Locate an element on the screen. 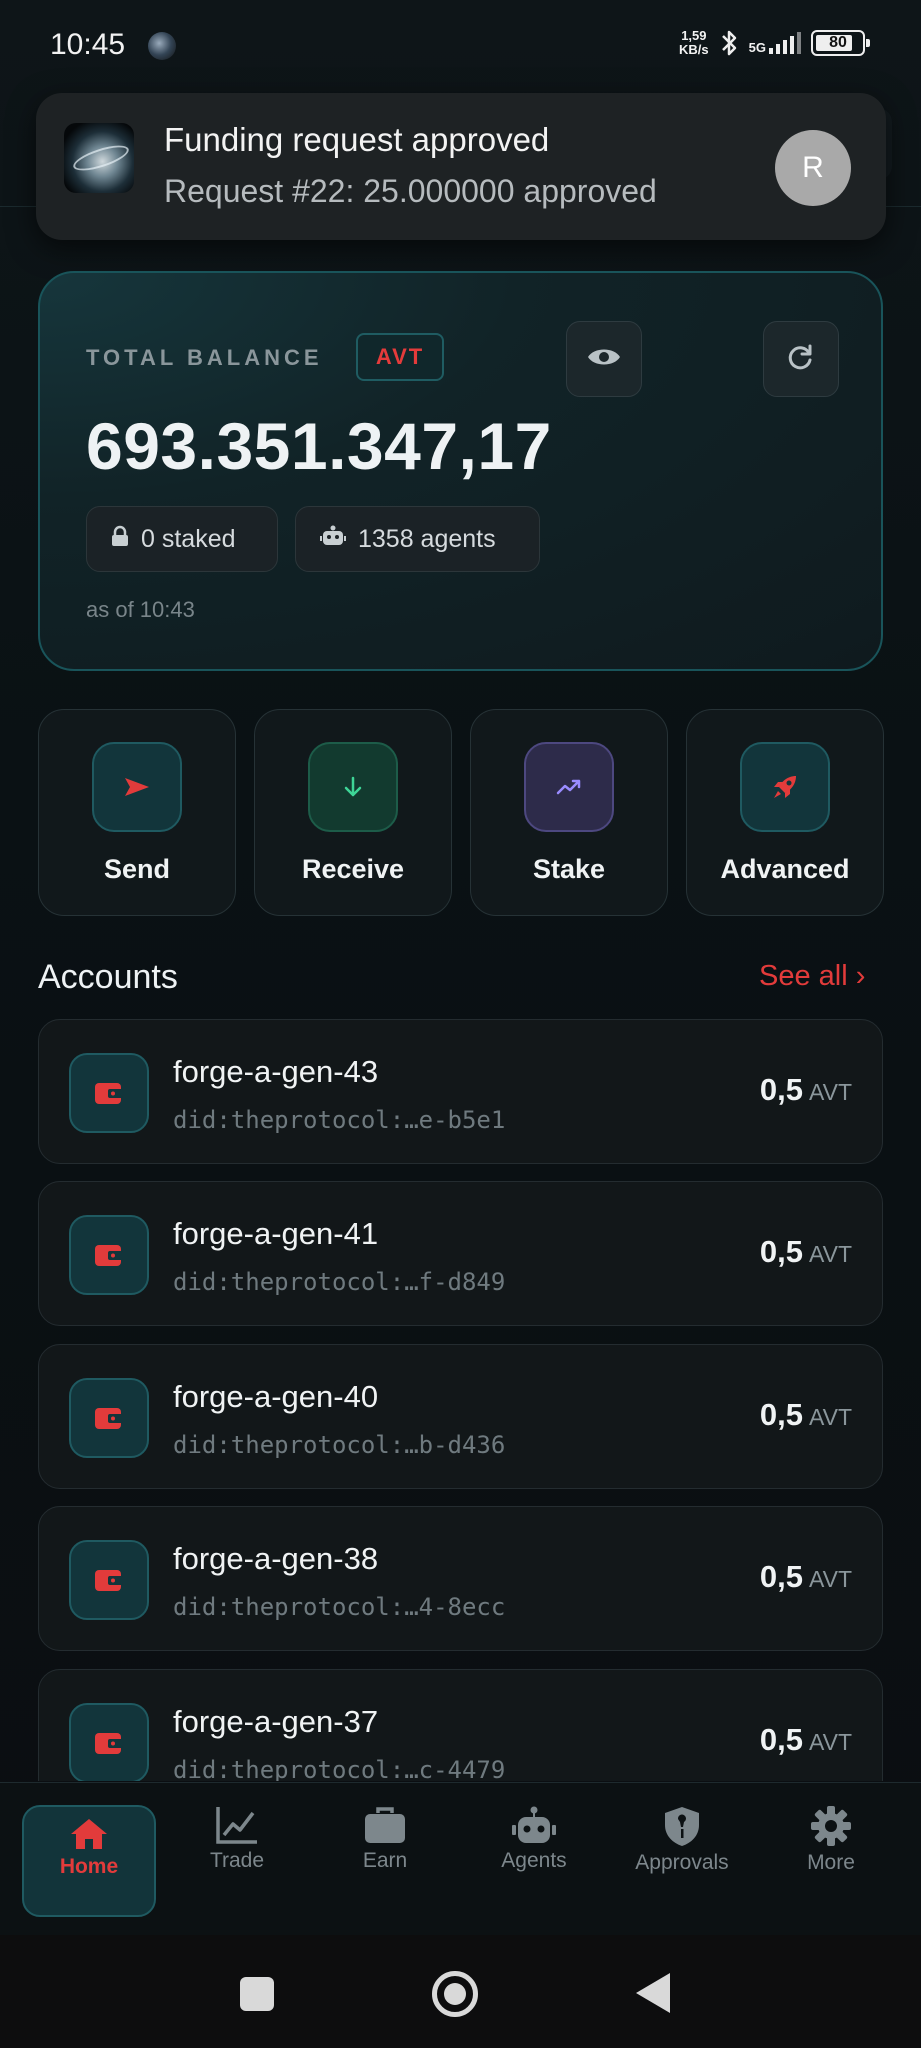  nav-agents-label: Agents is located at coordinates (534, 1860).